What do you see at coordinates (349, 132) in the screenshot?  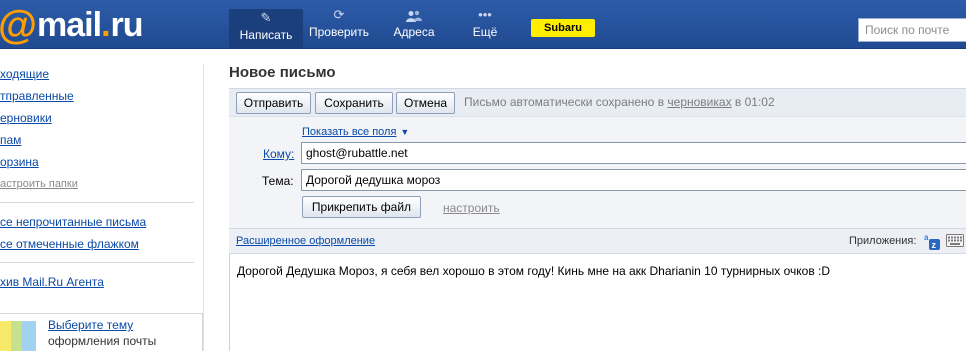 I see `show-all-fields-label: Показать все поля` at bounding box center [349, 132].